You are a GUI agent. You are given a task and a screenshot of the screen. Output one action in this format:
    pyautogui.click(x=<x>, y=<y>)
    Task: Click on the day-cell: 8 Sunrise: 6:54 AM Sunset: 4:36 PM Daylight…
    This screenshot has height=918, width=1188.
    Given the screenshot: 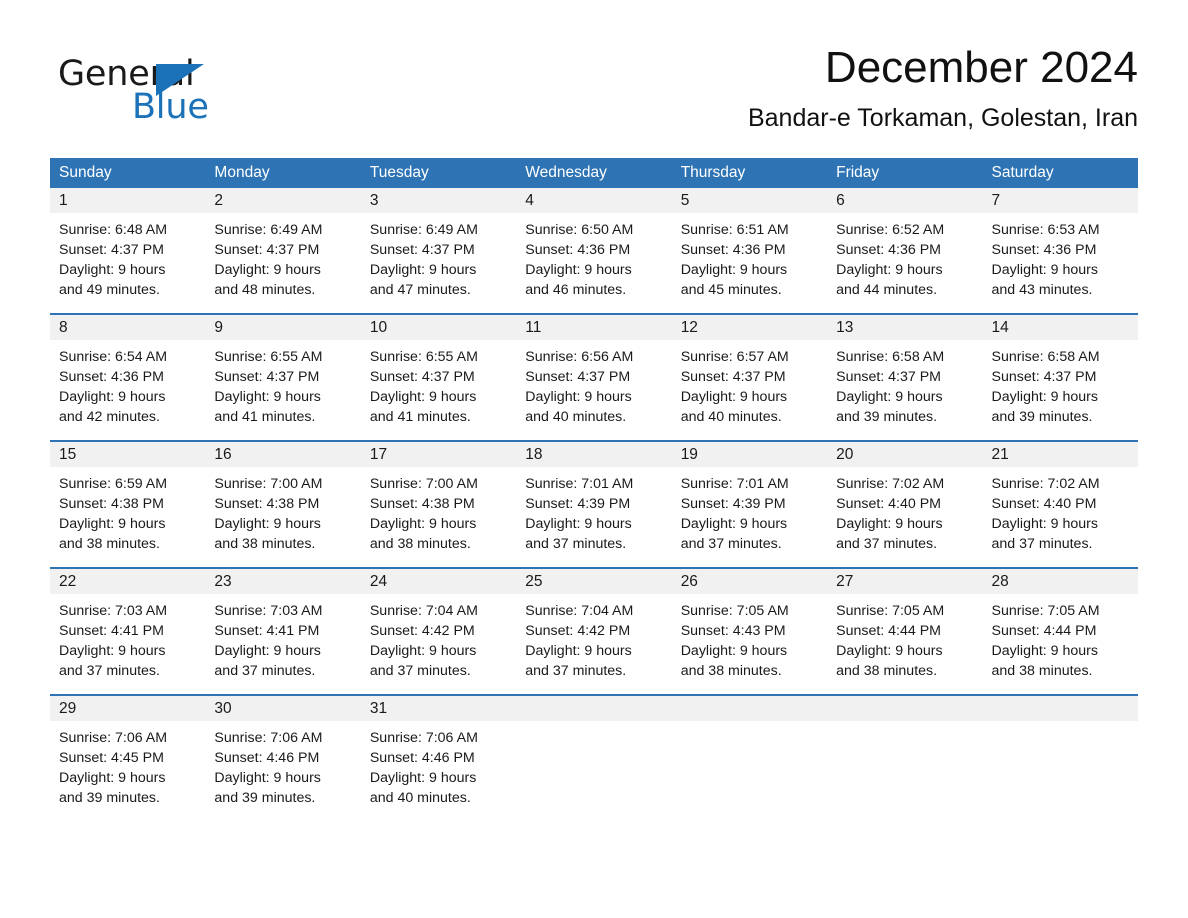 What is the action you would take?
    pyautogui.click(x=128, y=372)
    